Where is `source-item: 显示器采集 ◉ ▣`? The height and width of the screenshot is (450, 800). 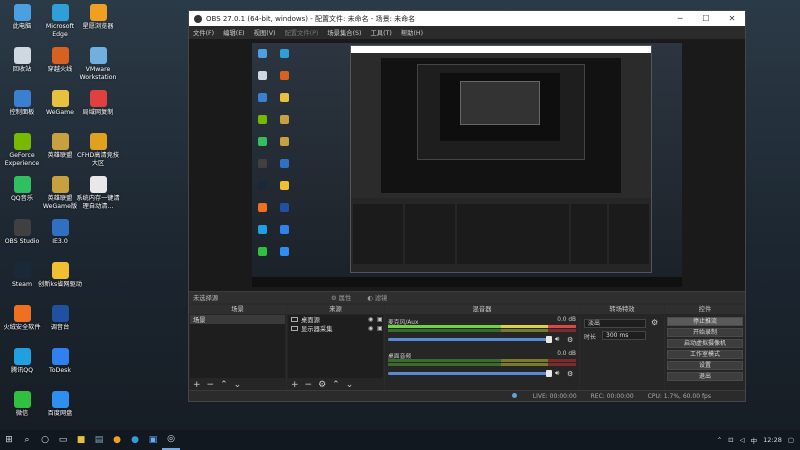
source-item: 显示器采集 ◉ ▣ is located at coordinates (335, 328).